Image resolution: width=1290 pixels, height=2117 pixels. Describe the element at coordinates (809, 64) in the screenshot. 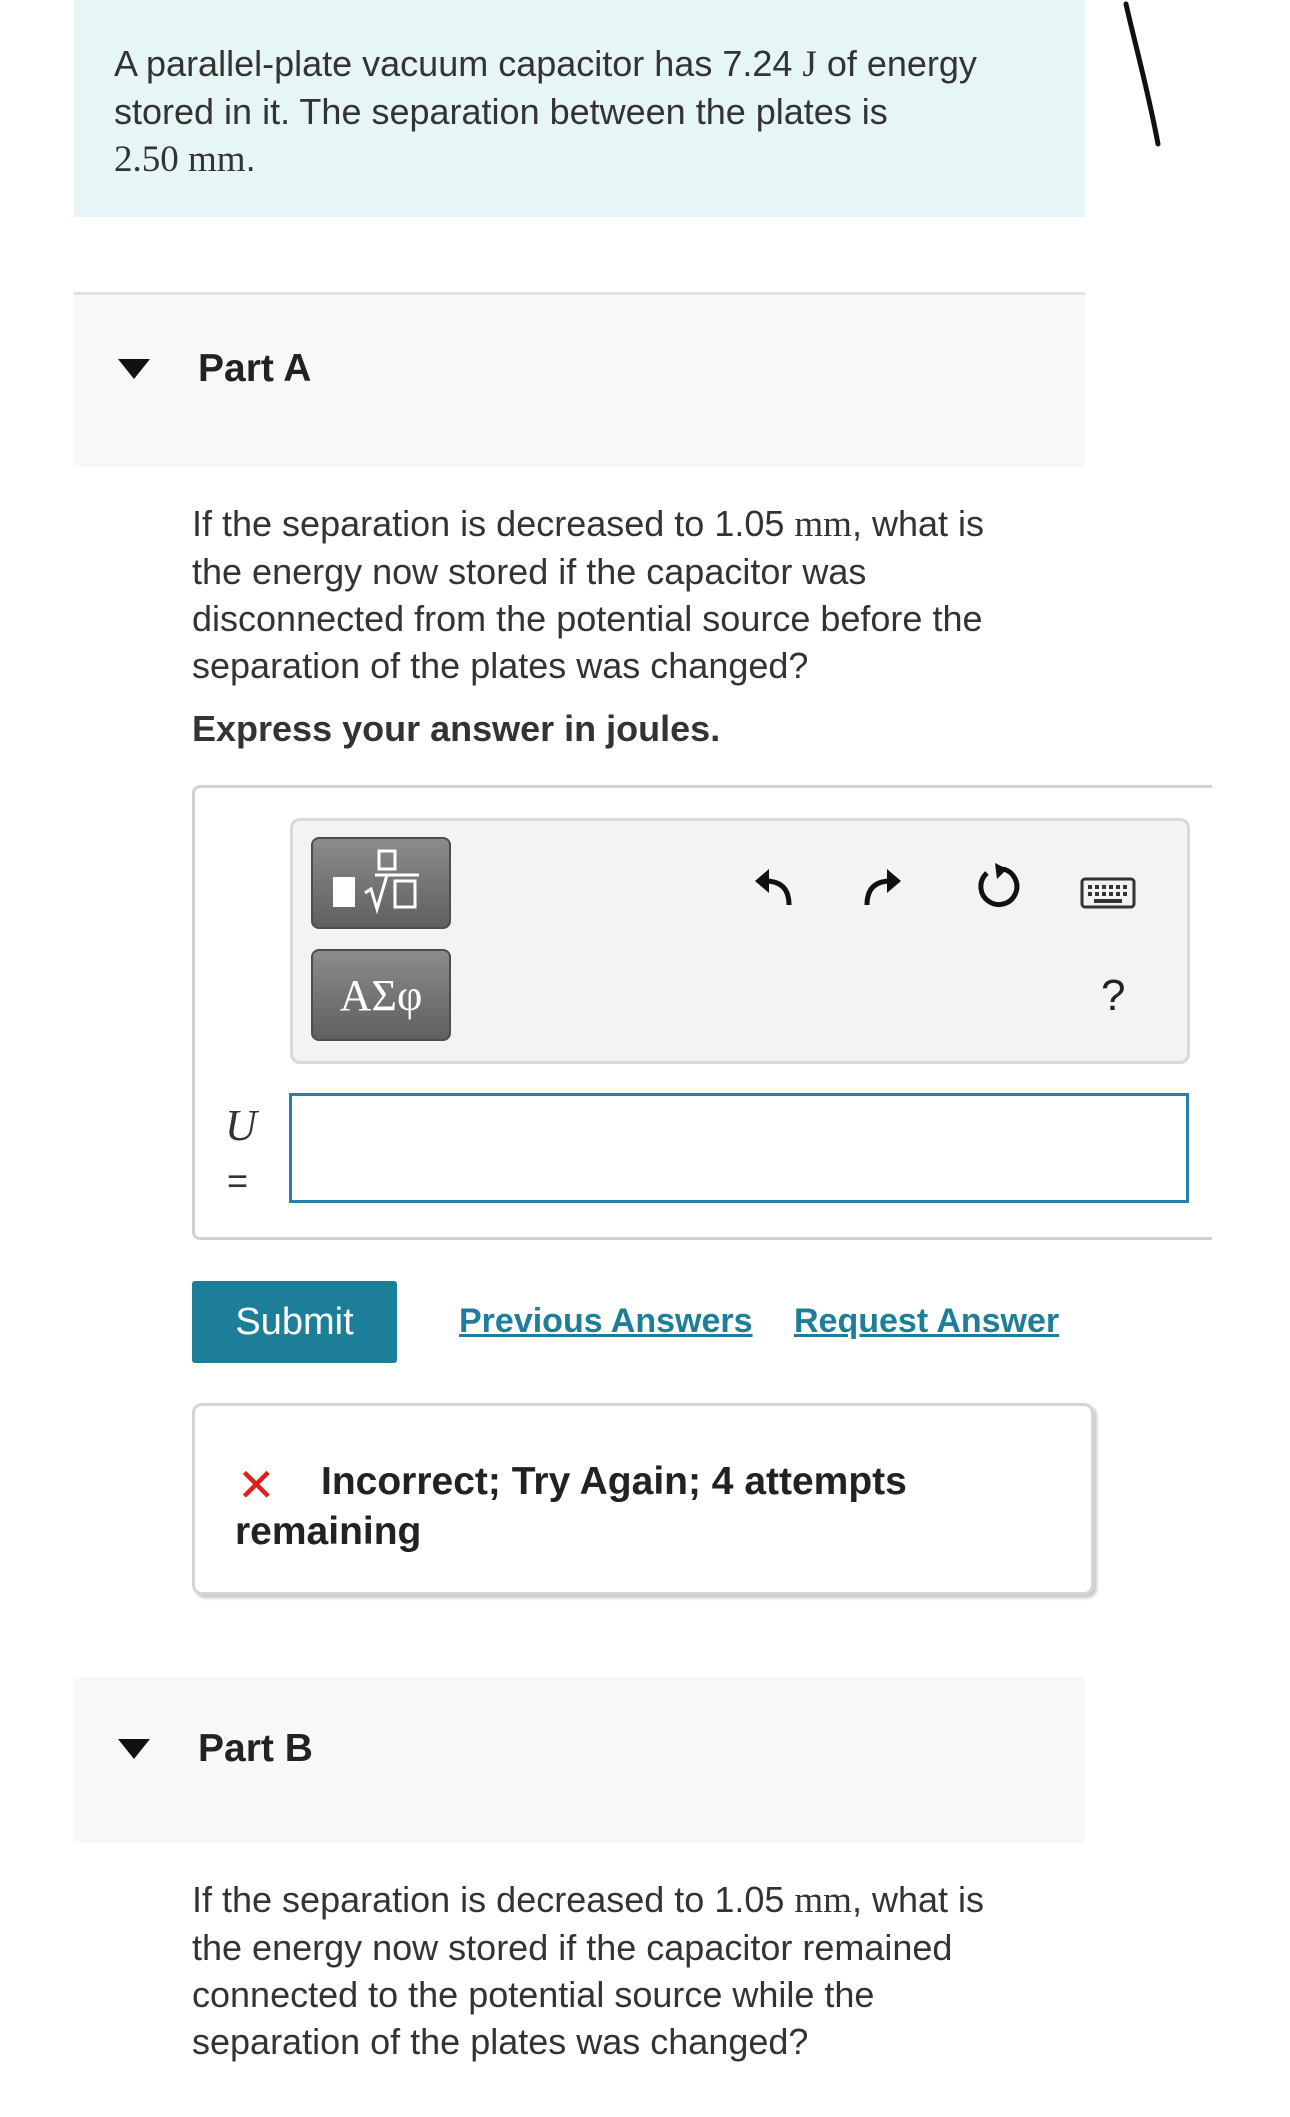

I see `unit-joule: J` at that location.